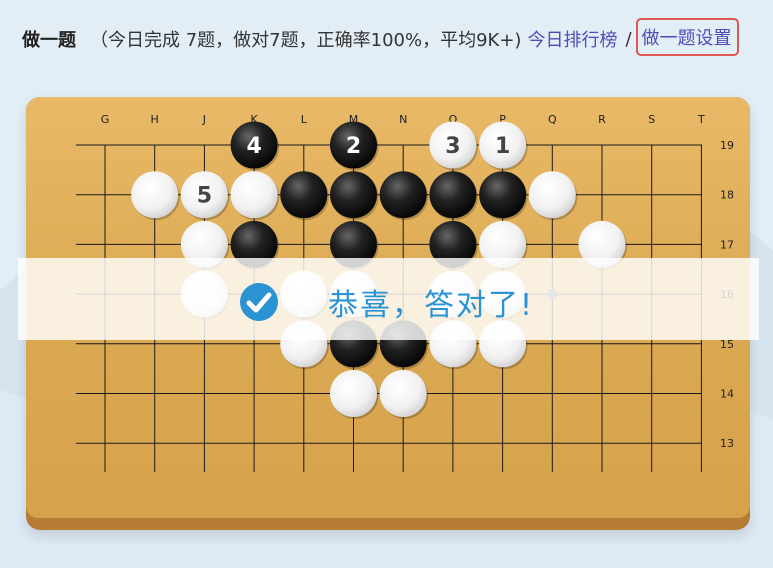 The image size is (773, 568). What do you see at coordinates (727, 195) in the screenshot?
I see `row-label-18: 18` at bounding box center [727, 195].